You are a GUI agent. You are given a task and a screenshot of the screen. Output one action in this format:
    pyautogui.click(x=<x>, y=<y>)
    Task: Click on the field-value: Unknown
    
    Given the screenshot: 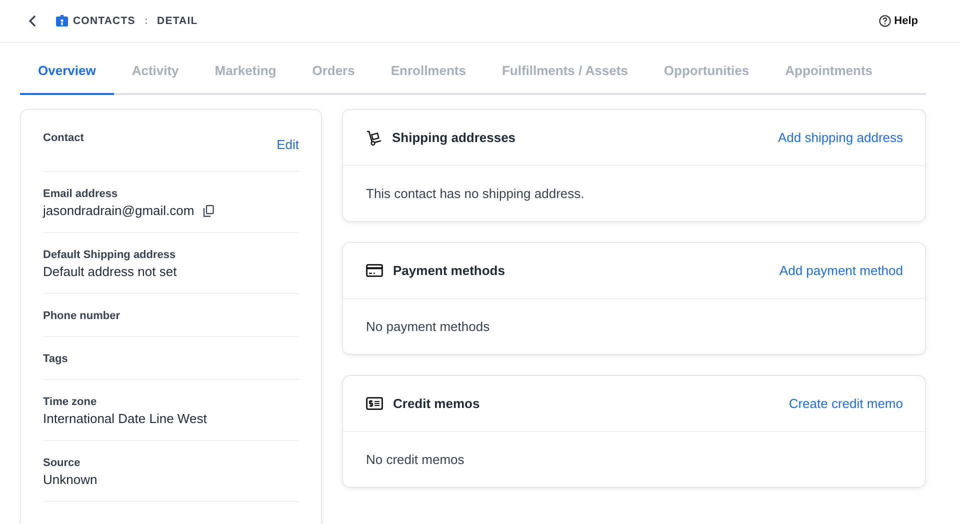 What is the action you would take?
    pyautogui.click(x=70, y=479)
    